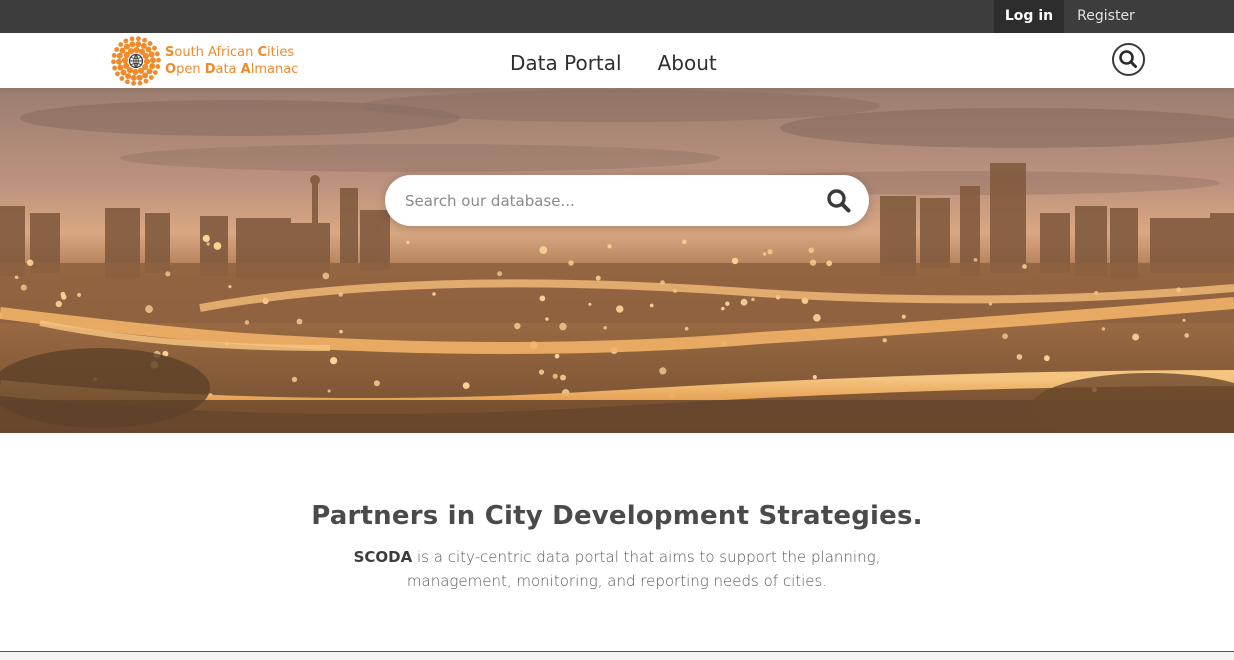  Describe the element at coordinates (1106, 16) in the screenshot. I see `register-link: Register` at that location.